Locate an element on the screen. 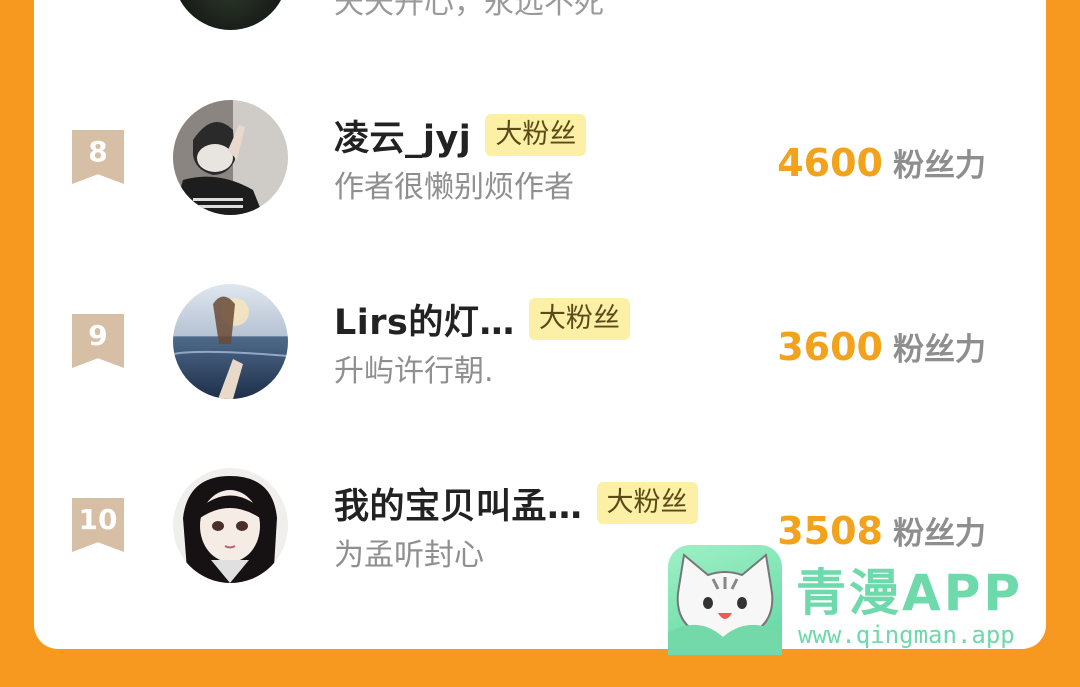  name-line: 我的宝贝叫孟… 大粉丝 is located at coordinates (516, 503).